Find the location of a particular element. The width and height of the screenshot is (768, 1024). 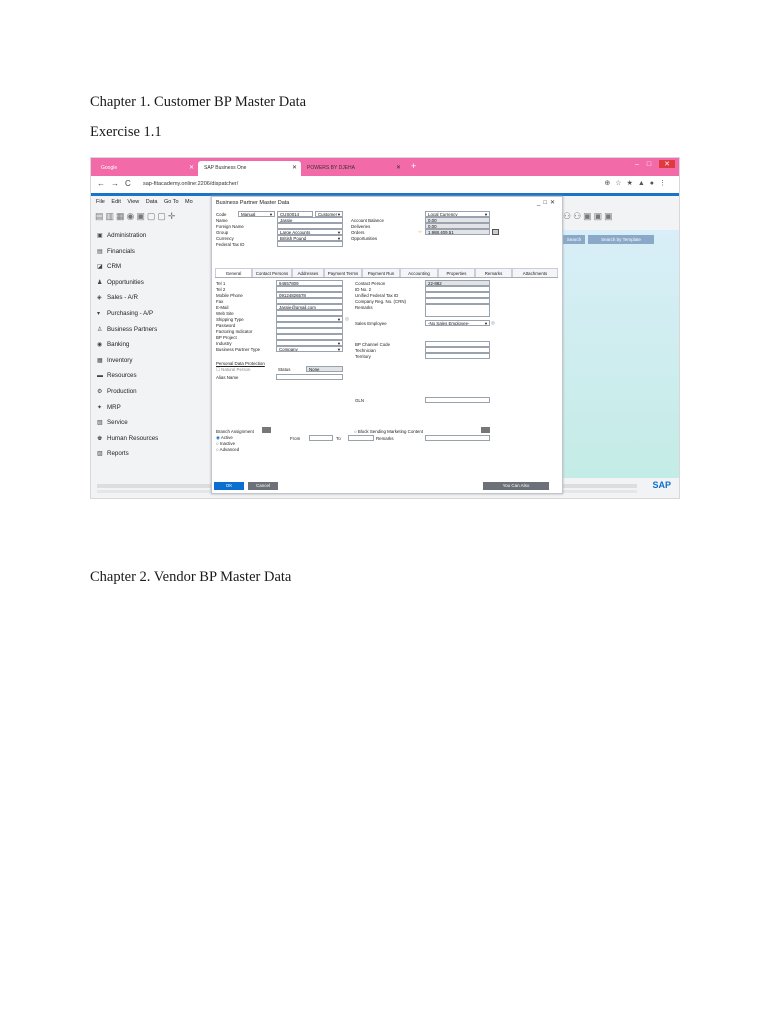

toolbar-icons: ▤▥▦◉▣▢▢✛ is located at coordinates (136, 216).